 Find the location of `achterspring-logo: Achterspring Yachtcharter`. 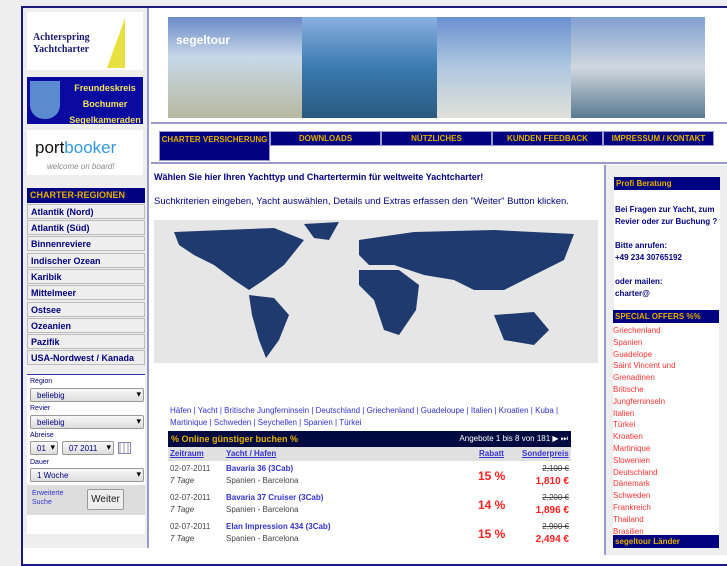

achterspring-logo: Achterspring Yachtcharter is located at coordinates (85, 41).